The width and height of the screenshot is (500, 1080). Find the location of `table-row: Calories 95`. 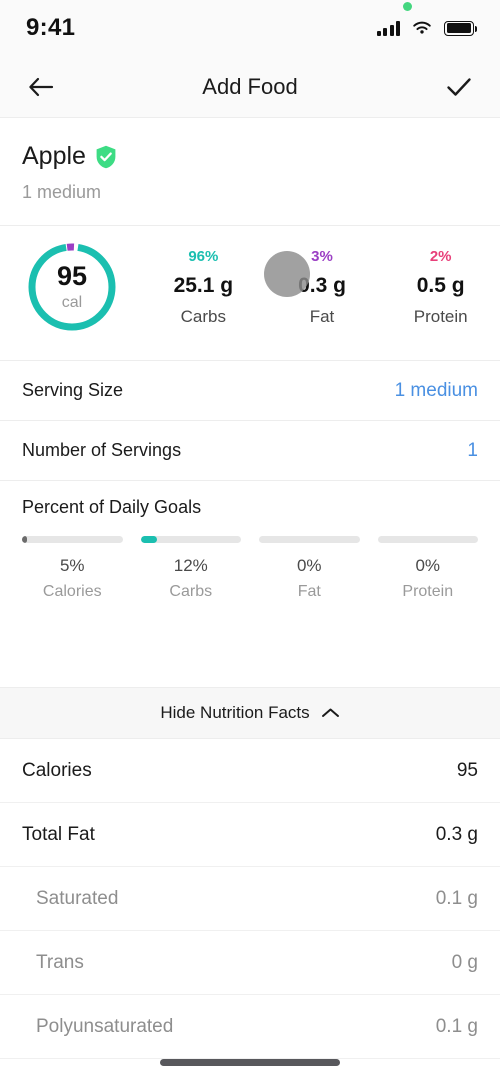

table-row: Calories 95 is located at coordinates (250, 771).